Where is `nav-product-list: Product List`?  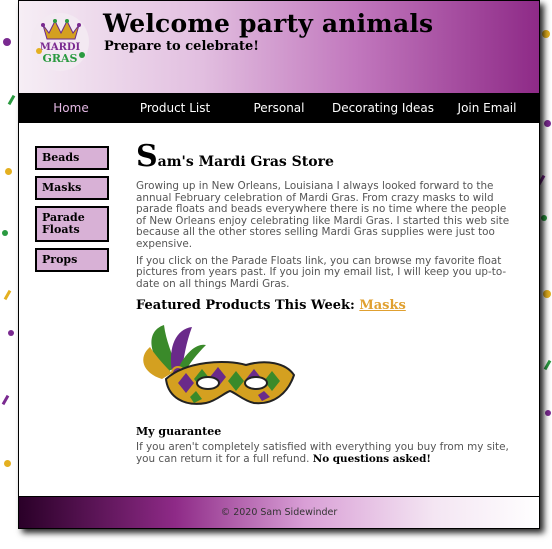
nav-product-list: Product List is located at coordinates (175, 108).